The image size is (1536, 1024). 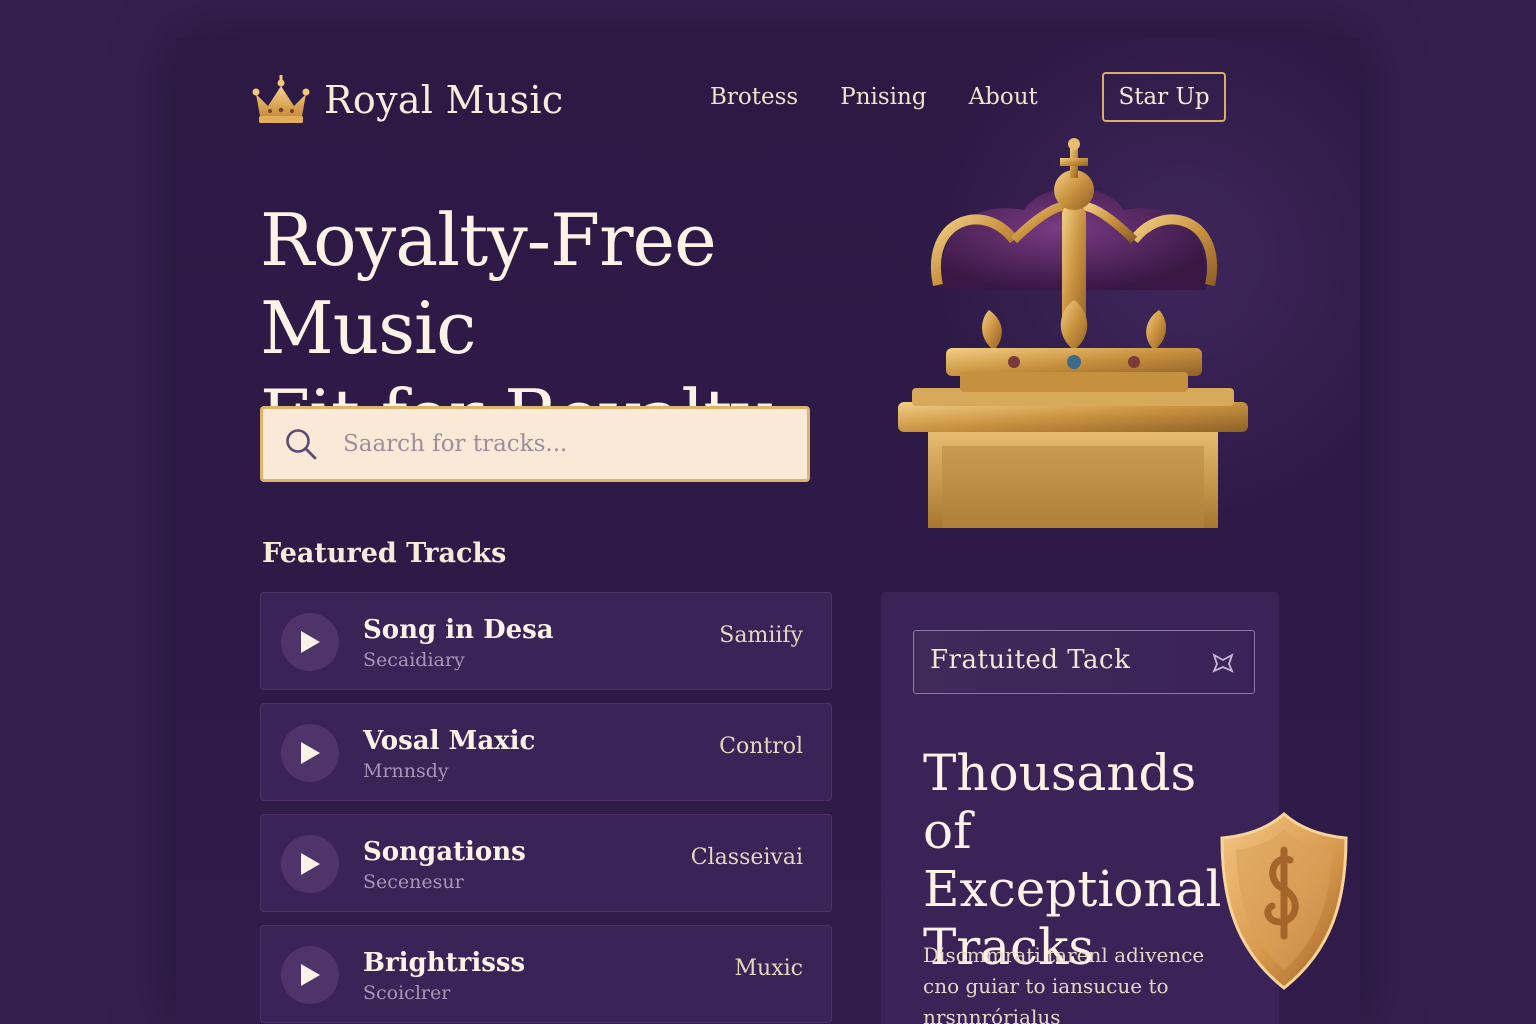 I want to click on promo-title-line1: Thousands of, so click(x=1060, y=802).